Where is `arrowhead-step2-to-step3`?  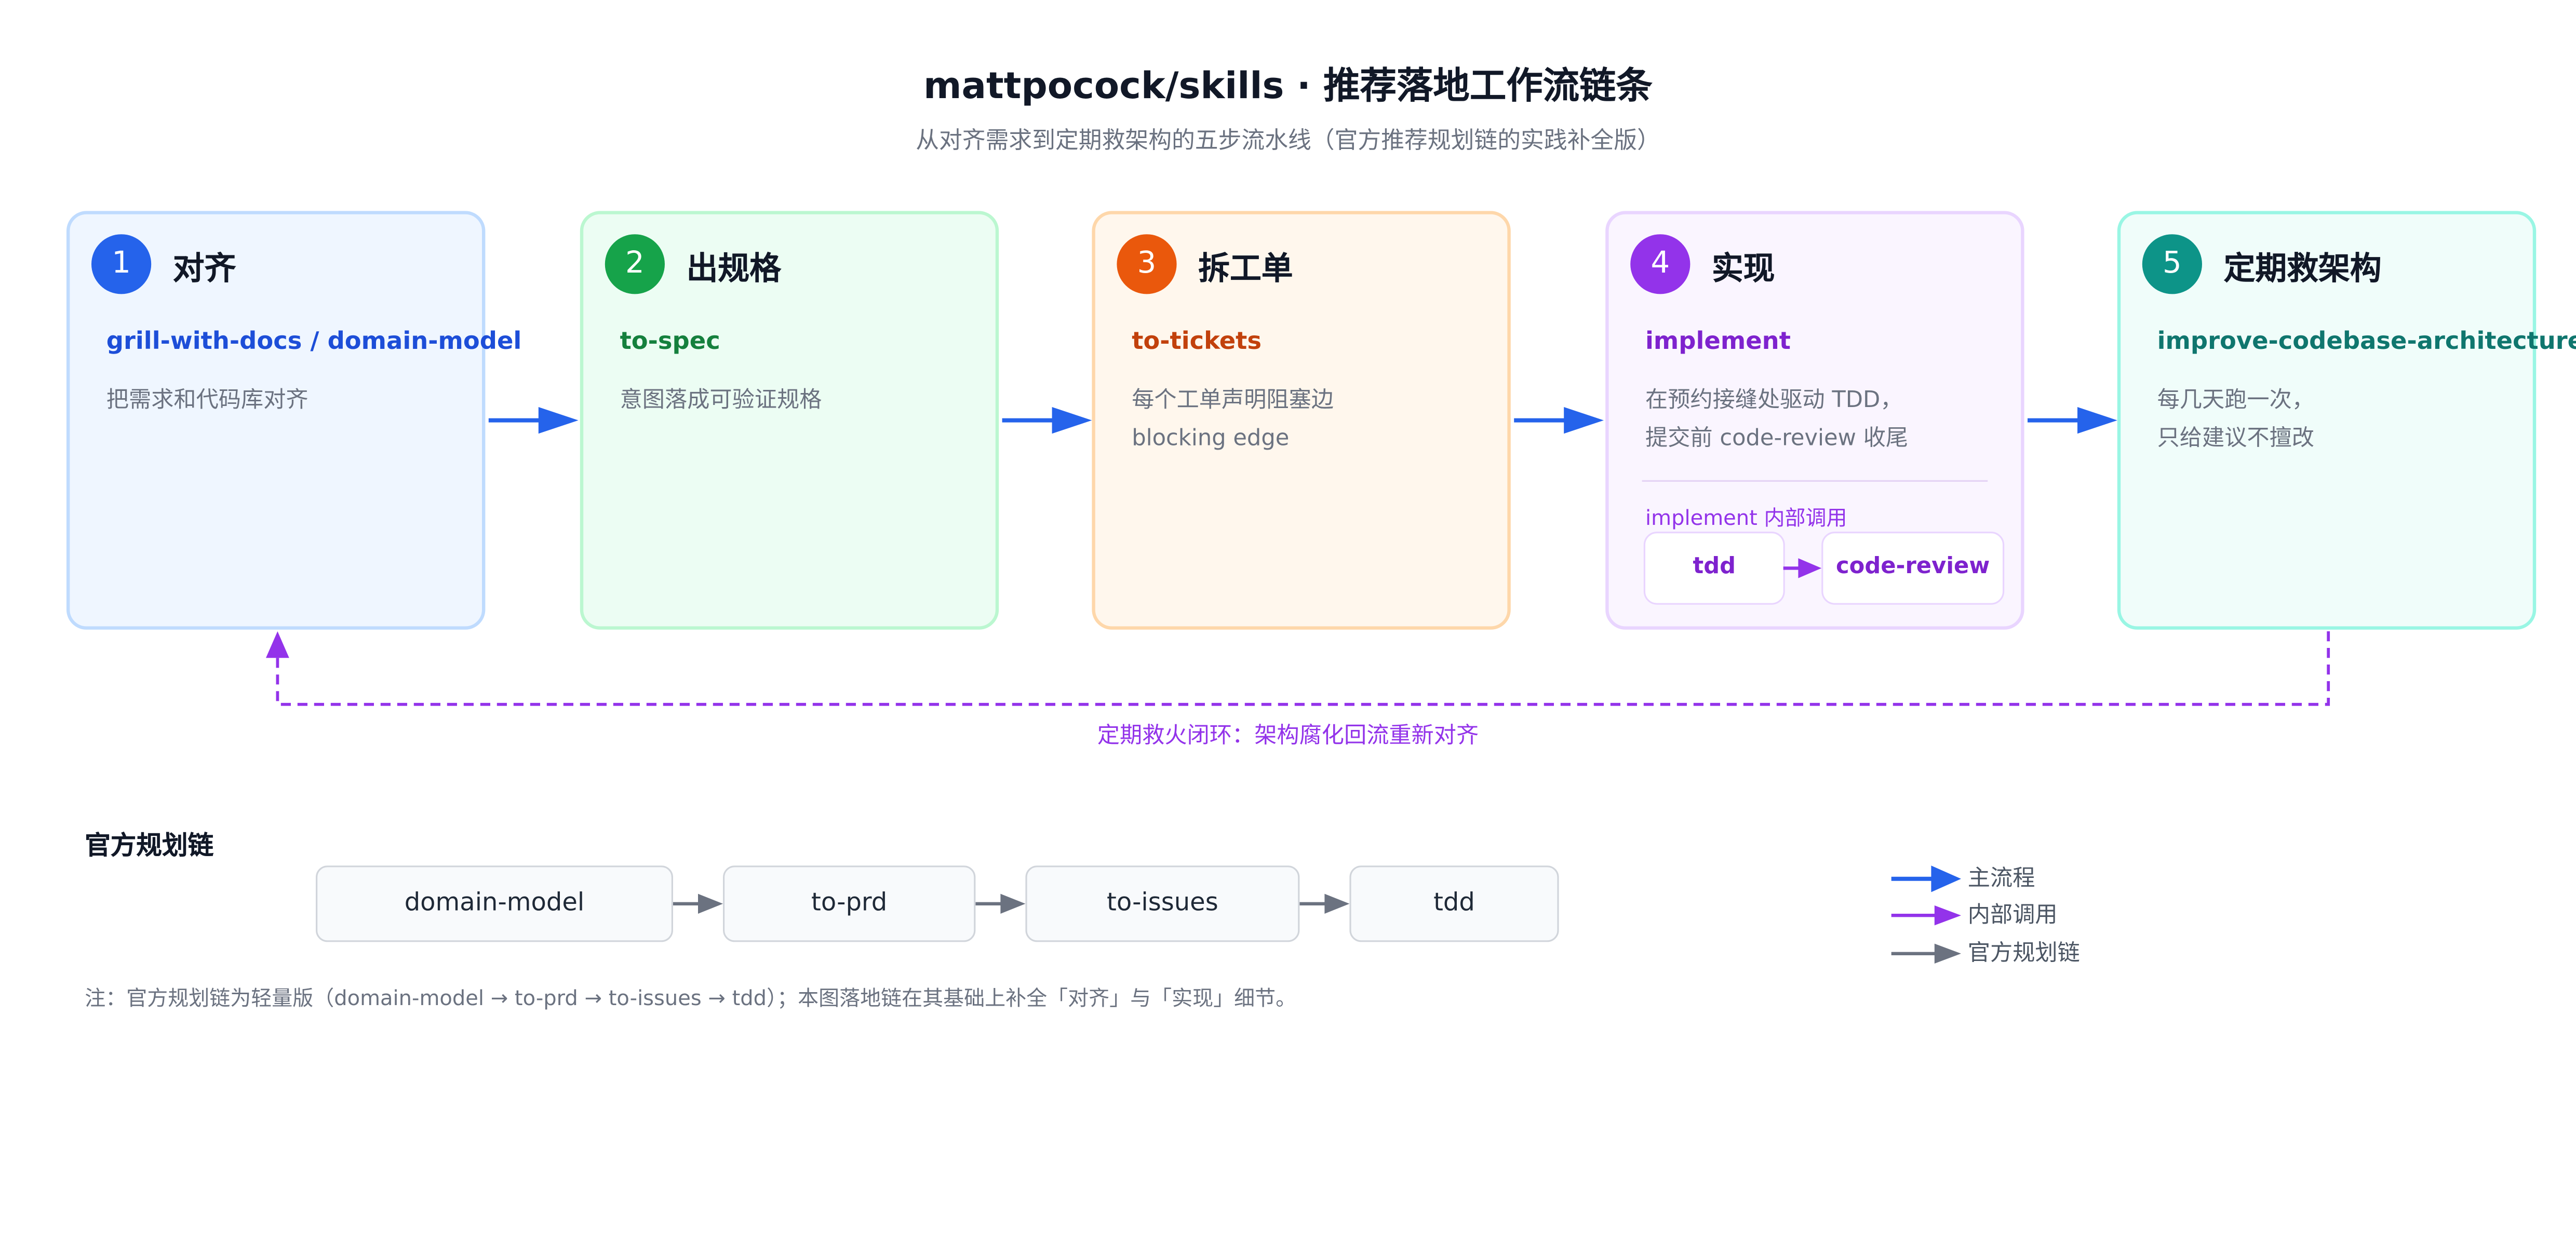
arrowhead-step2-to-step3 is located at coordinates (1072, 420).